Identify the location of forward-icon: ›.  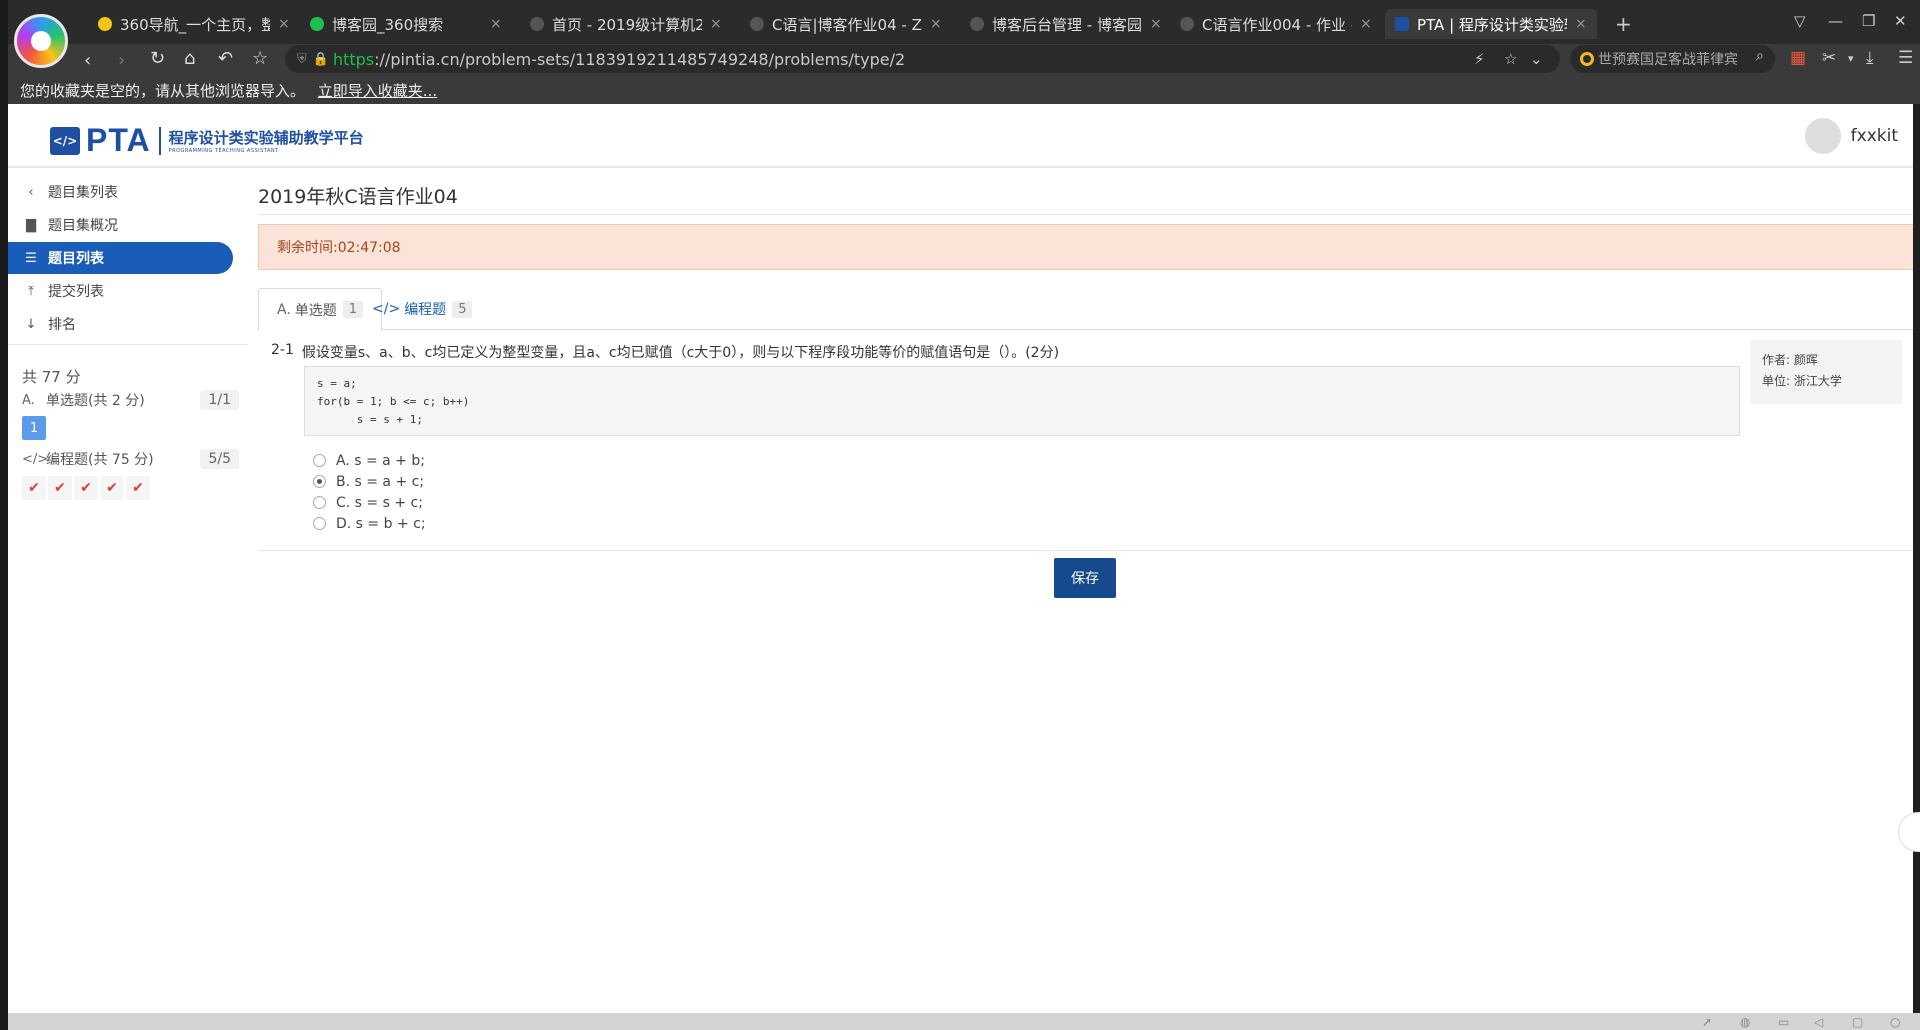
(121, 60).